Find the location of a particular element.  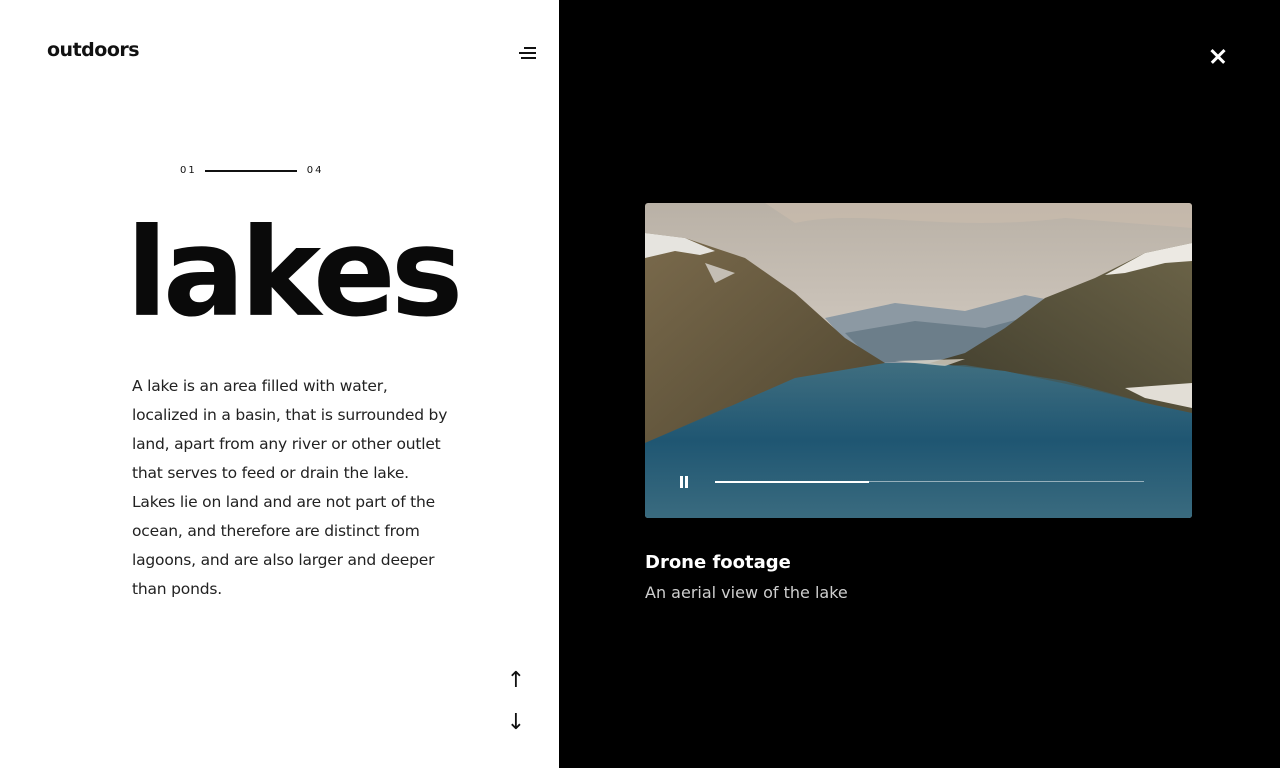

pause-icon is located at coordinates (681, 482).